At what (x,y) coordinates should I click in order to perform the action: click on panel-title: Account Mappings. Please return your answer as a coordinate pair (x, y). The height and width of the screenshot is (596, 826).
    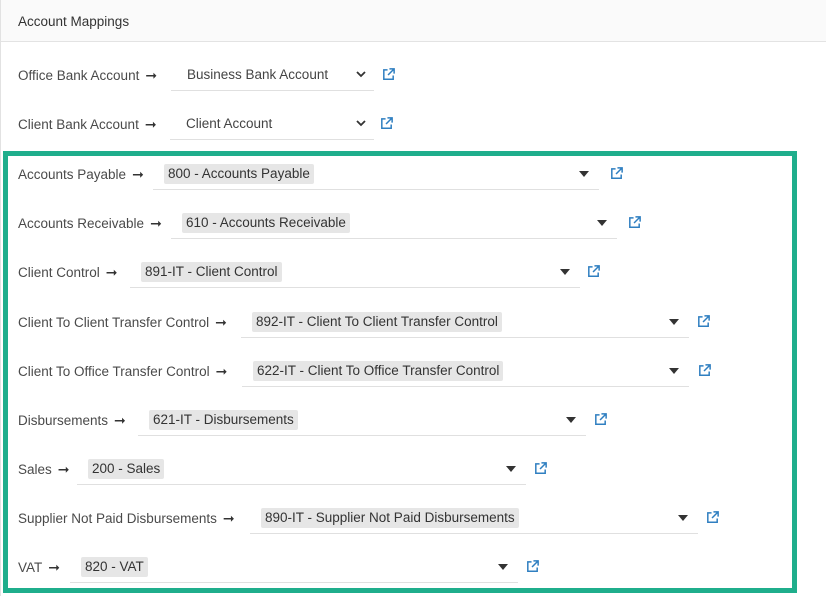
    Looking at the image, I should click on (74, 21).